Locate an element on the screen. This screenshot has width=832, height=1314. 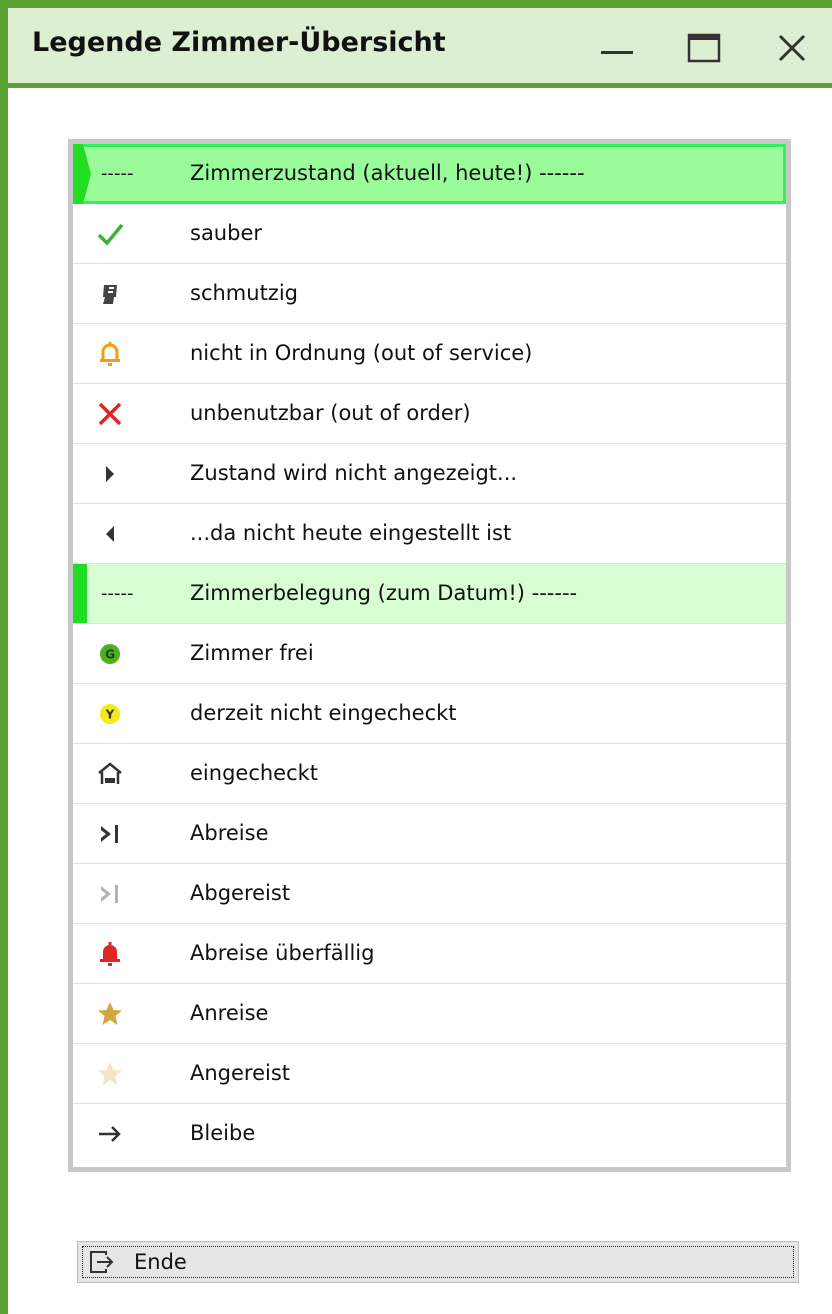
section-label: Zimmerzustand (aktuell, heute!) ------ is located at coordinates (387, 173).